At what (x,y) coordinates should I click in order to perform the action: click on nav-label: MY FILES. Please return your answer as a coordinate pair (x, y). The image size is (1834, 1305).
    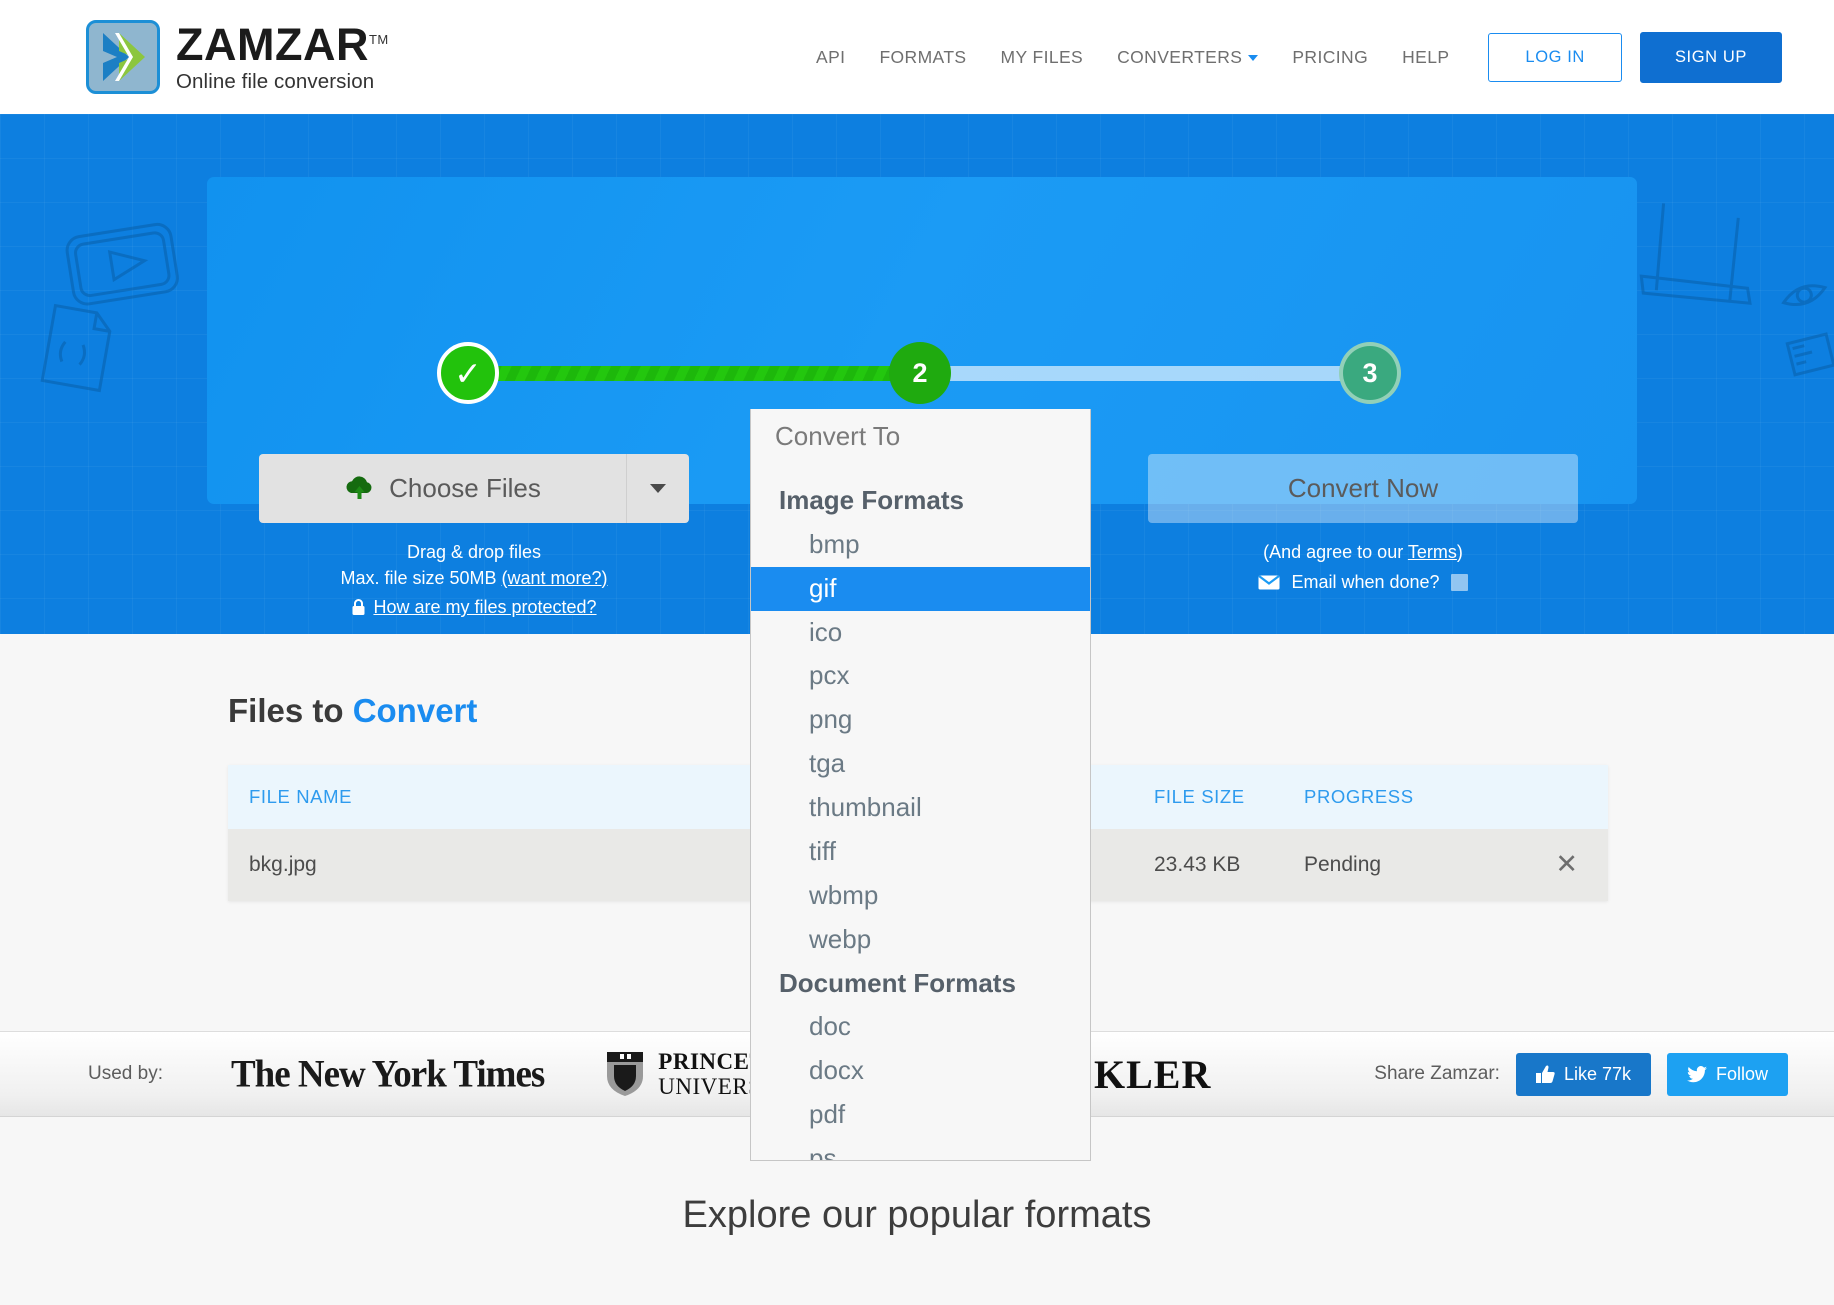
    Looking at the image, I should click on (1042, 56).